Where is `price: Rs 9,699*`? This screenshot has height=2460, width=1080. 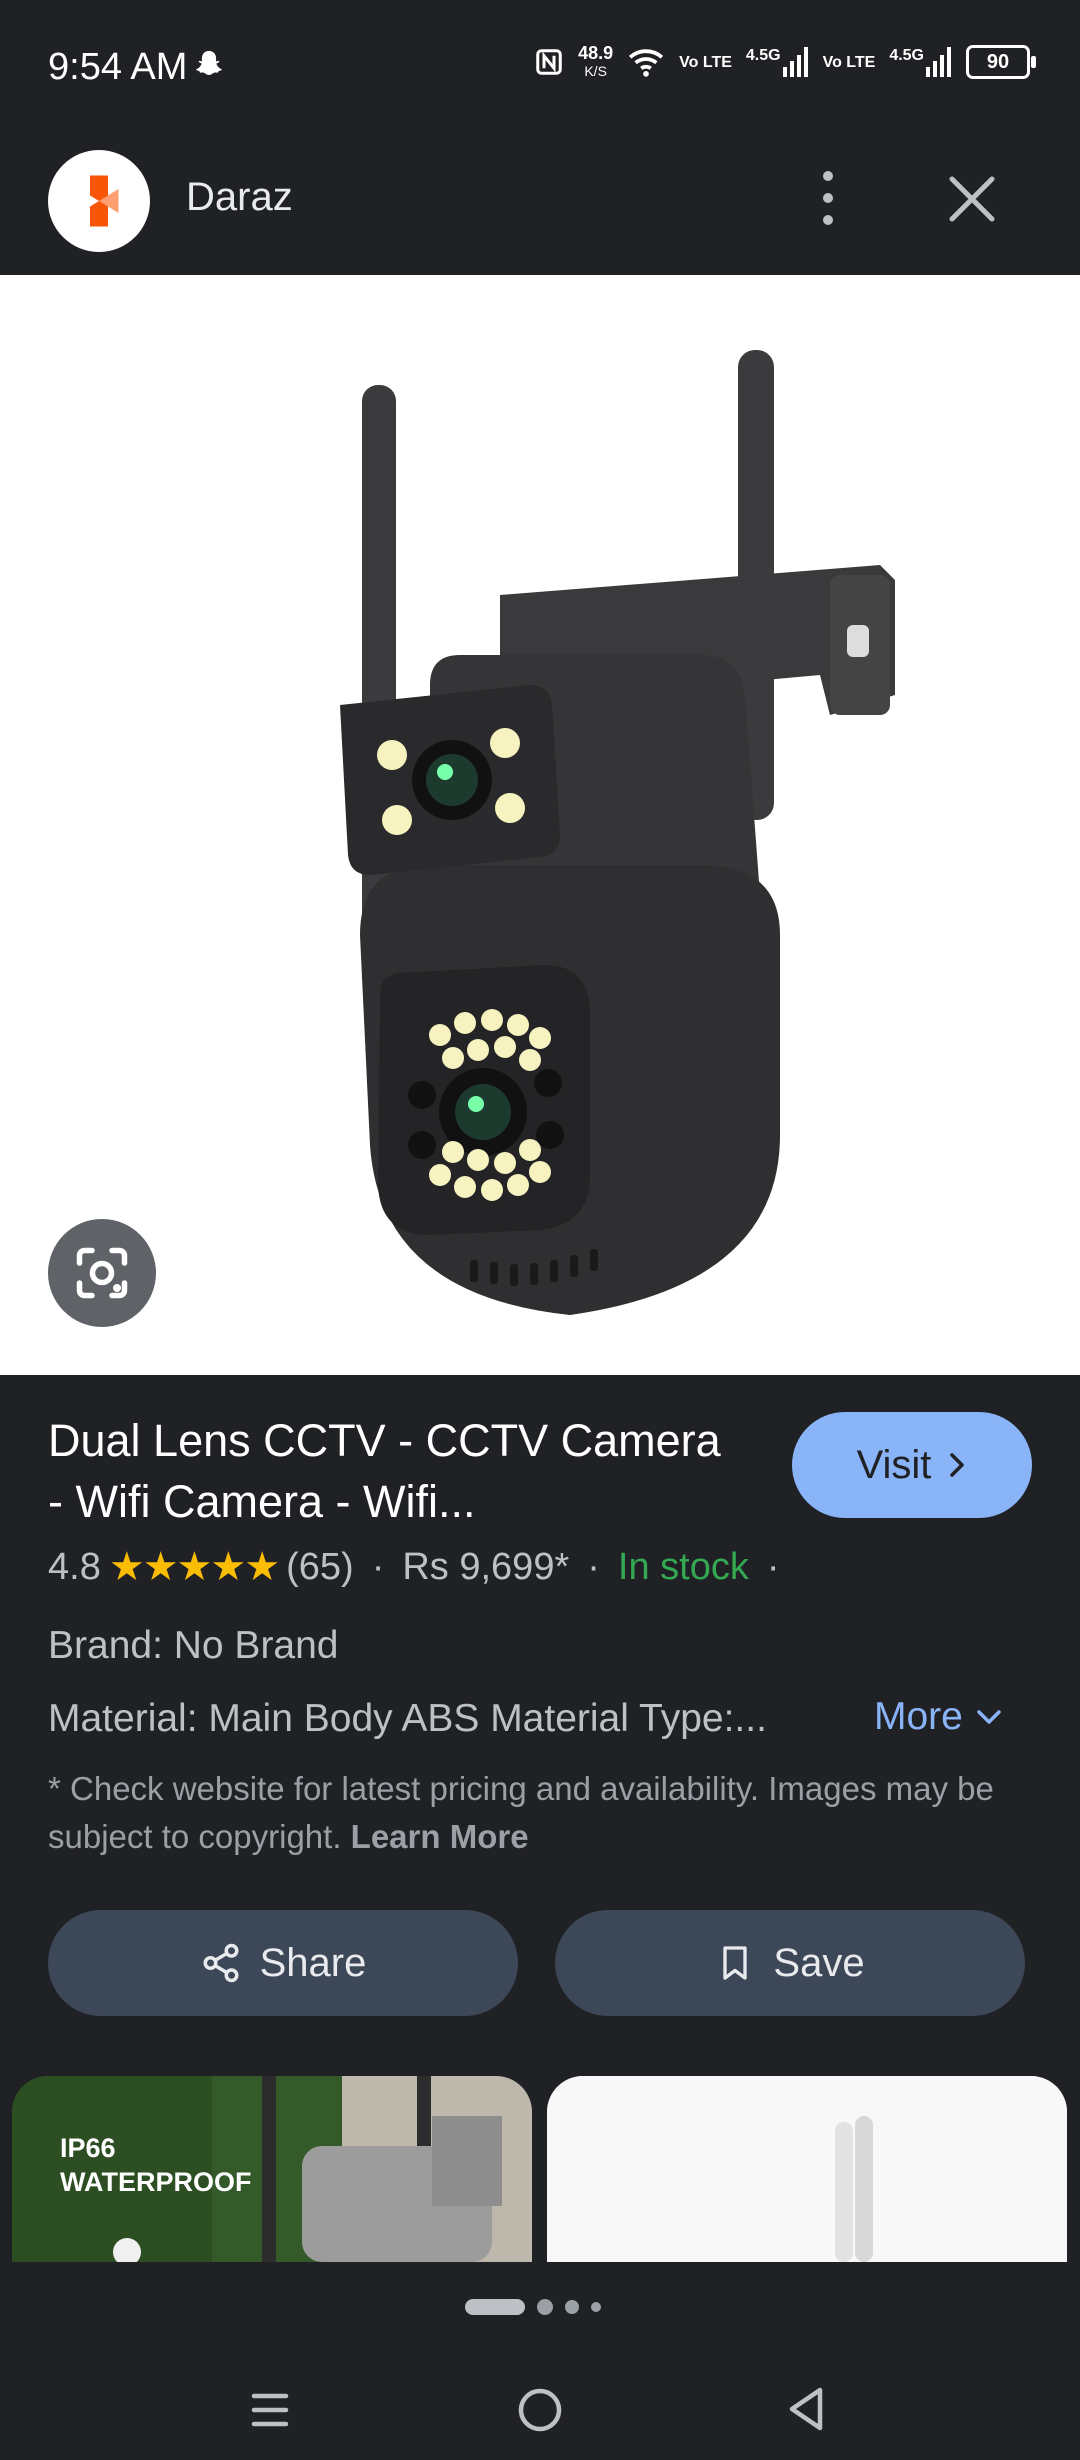 price: Rs 9,699* is located at coordinates (486, 1566).